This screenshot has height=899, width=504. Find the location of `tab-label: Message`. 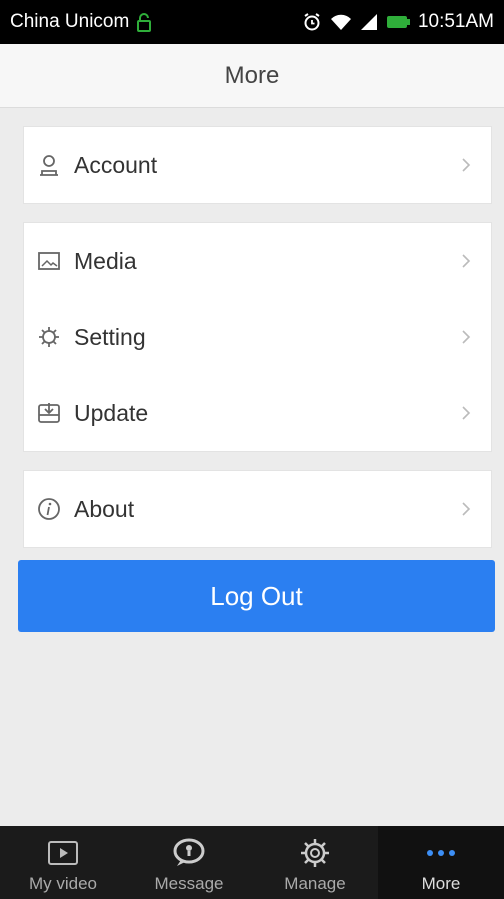

tab-label: Message is located at coordinates (189, 883).